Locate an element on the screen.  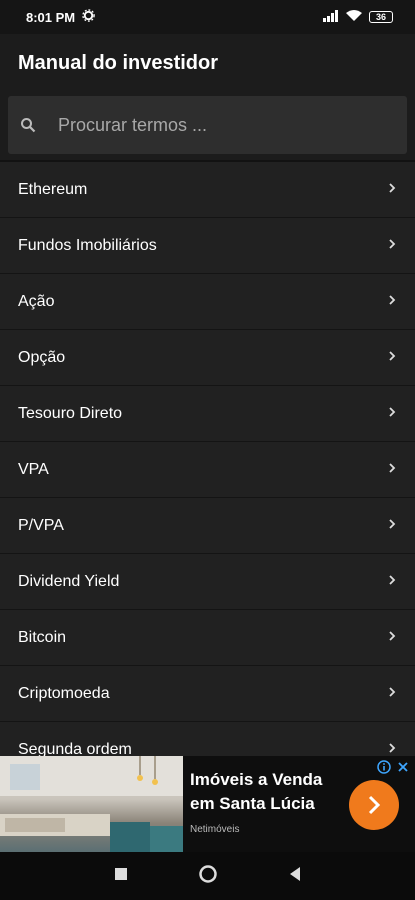
list-item-dividend-yield: Dividend Yield is located at coordinates (207, 582).